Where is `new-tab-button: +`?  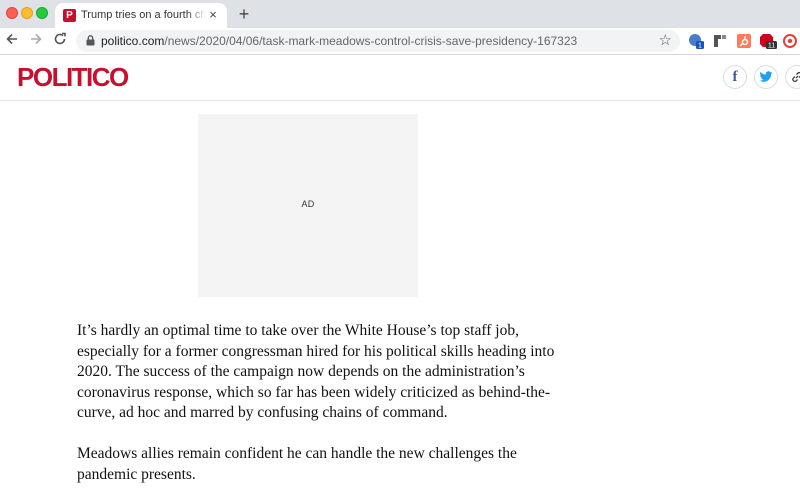
new-tab-button: + is located at coordinates (244, 14).